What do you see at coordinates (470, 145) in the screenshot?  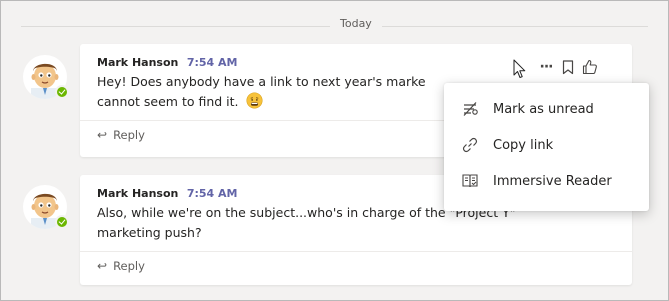 I see `link-icon` at bounding box center [470, 145].